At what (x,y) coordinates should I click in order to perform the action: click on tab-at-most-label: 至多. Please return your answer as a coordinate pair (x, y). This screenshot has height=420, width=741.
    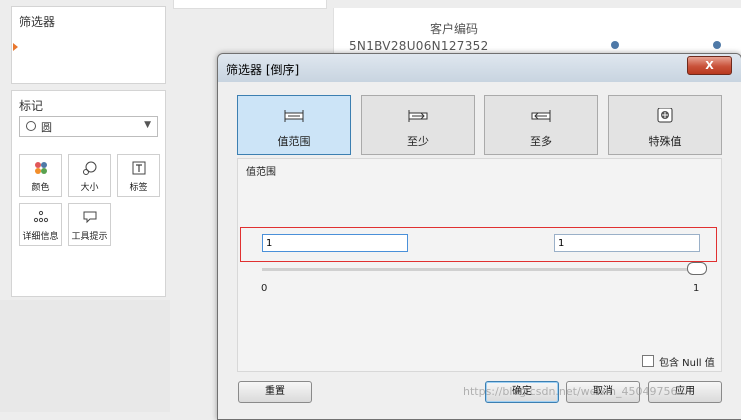
    Looking at the image, I should click on (541, 141).